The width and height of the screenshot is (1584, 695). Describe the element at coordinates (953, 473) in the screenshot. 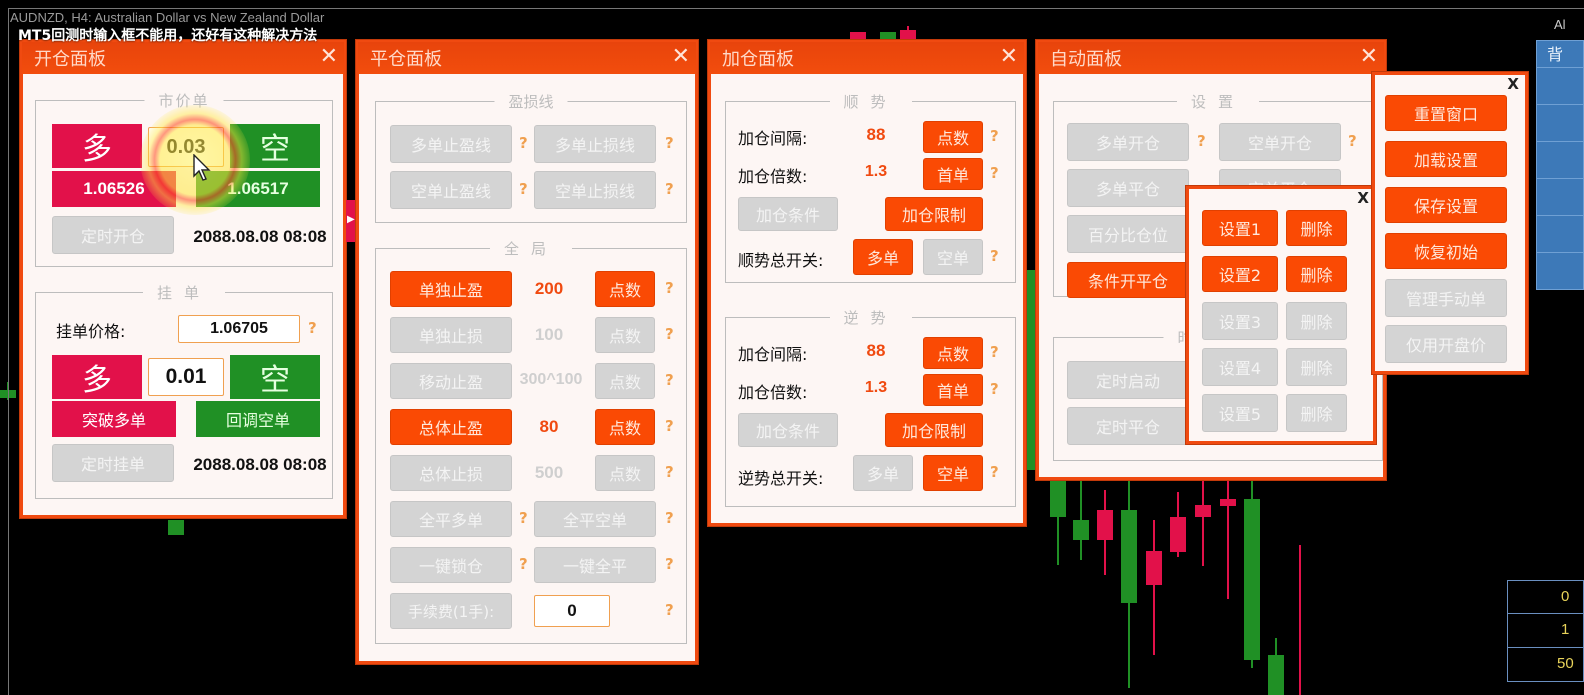

I see `counter-sell-toggle: 空单` at that location.